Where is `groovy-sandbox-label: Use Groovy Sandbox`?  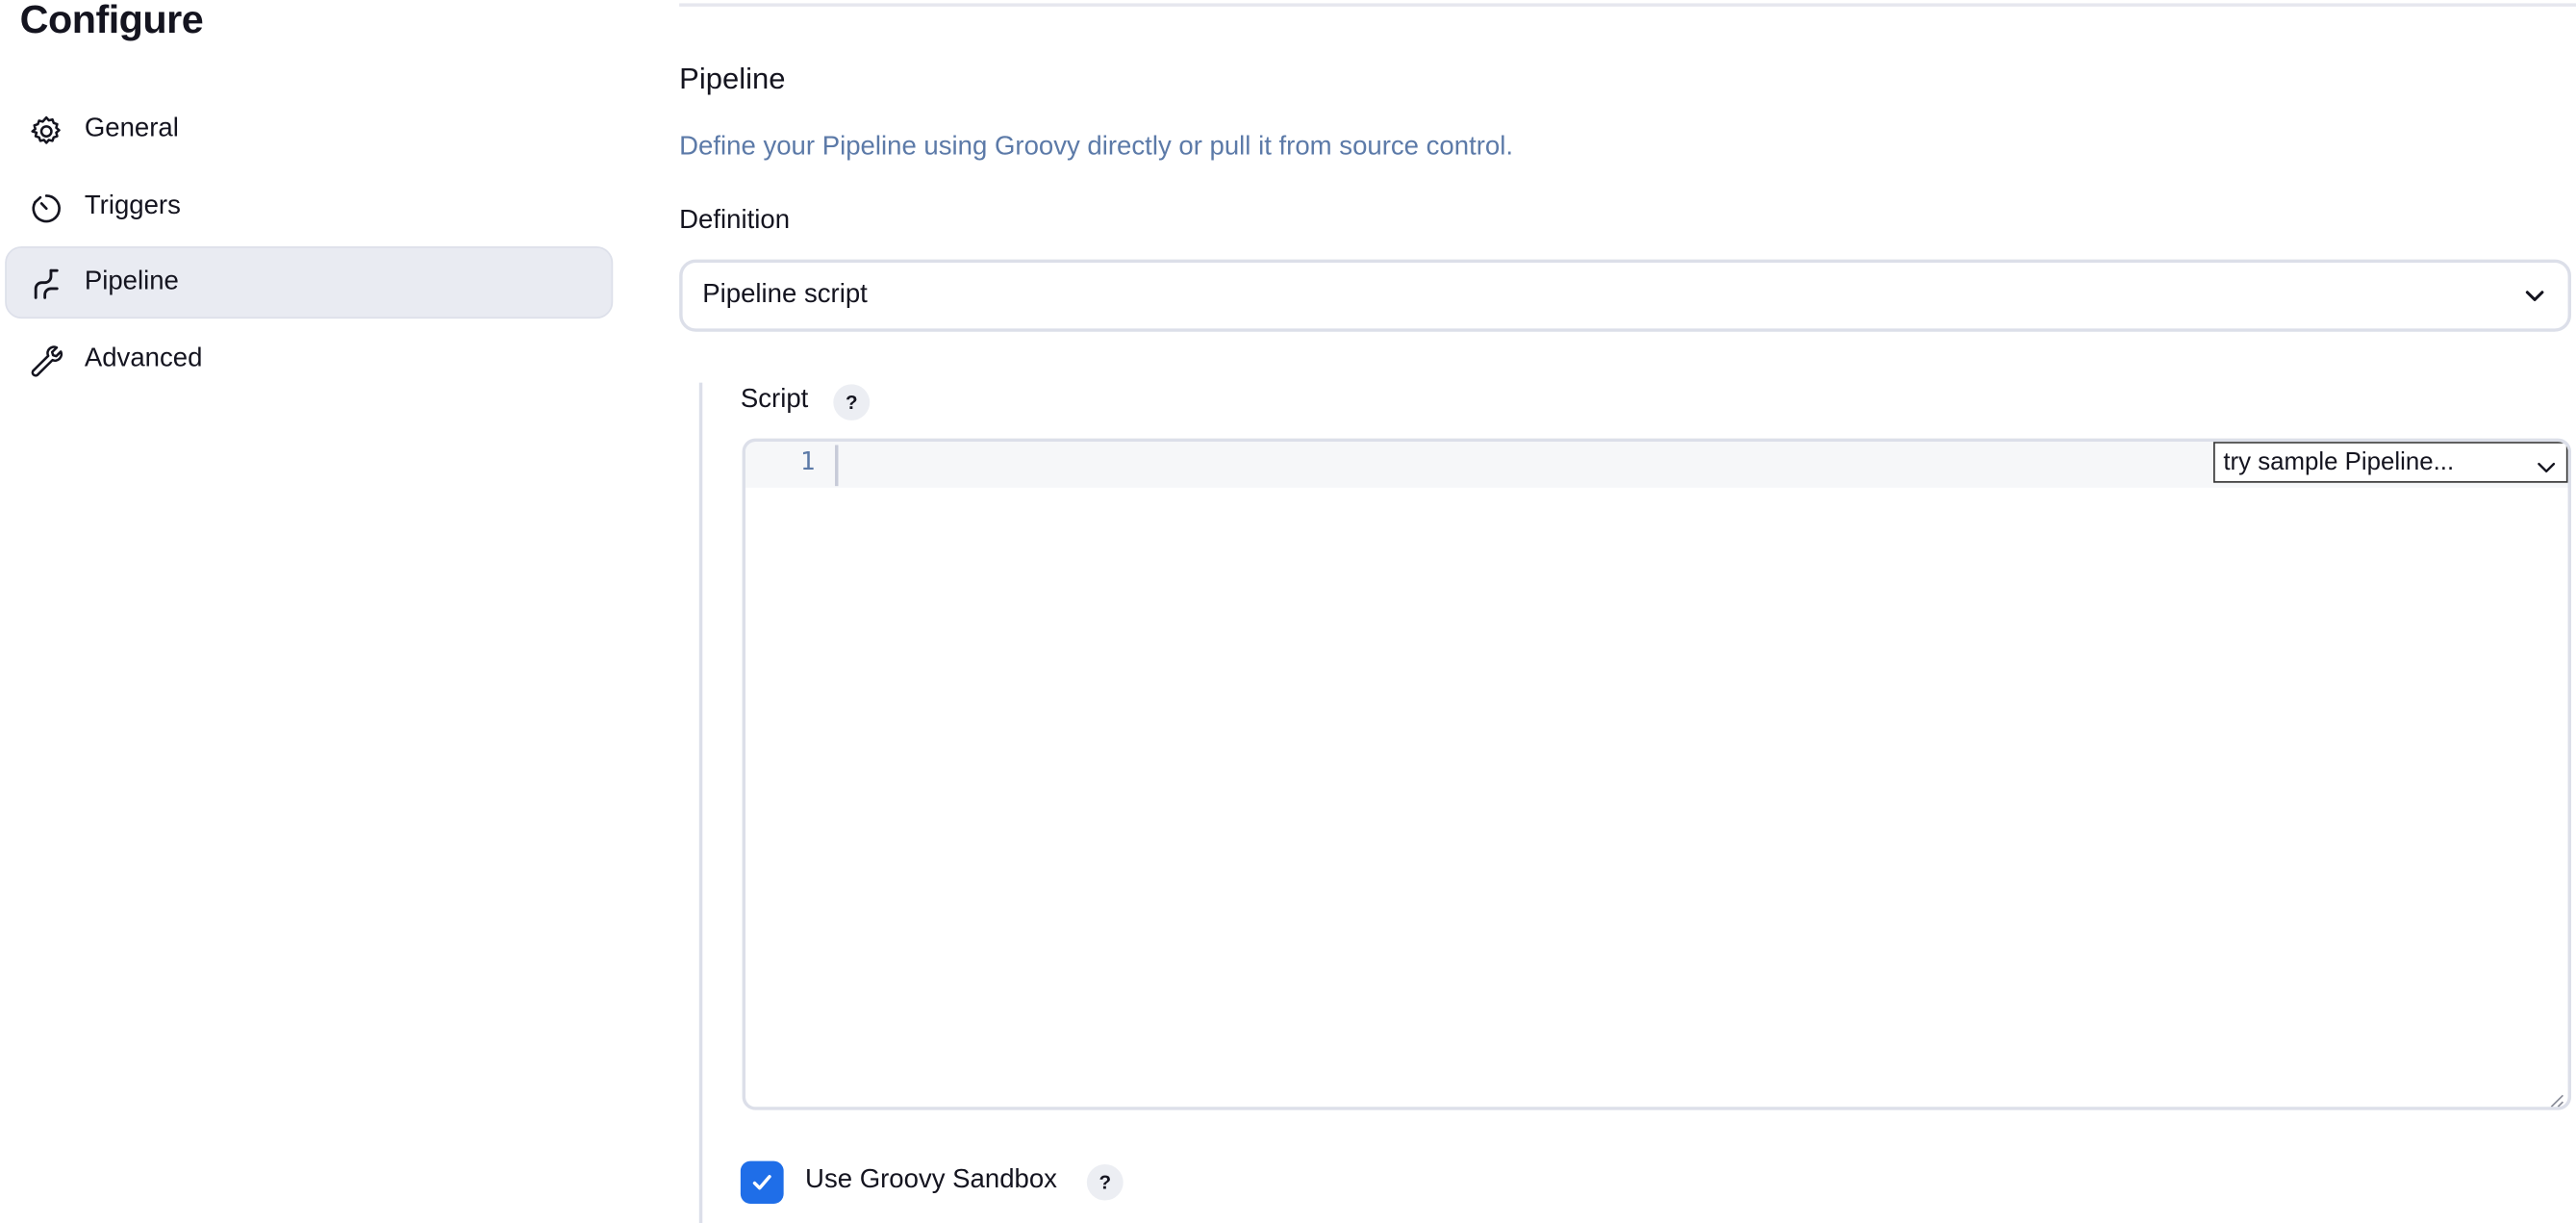
groovy-sandbox-label: Use Groovy Sandbox is located at coordinates (931, 1181).